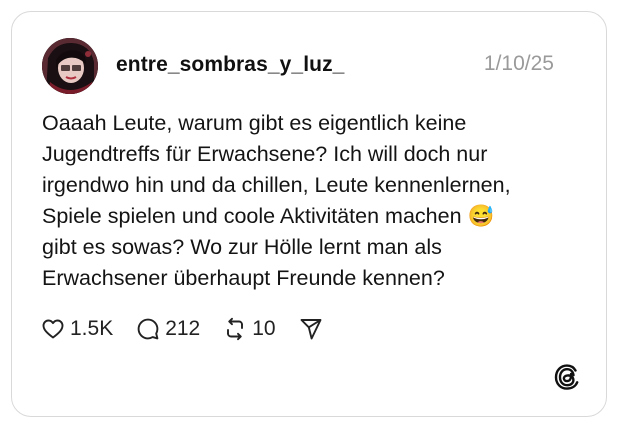 The image size is (620, 430). I want to click on avatar, so click(70, 66).